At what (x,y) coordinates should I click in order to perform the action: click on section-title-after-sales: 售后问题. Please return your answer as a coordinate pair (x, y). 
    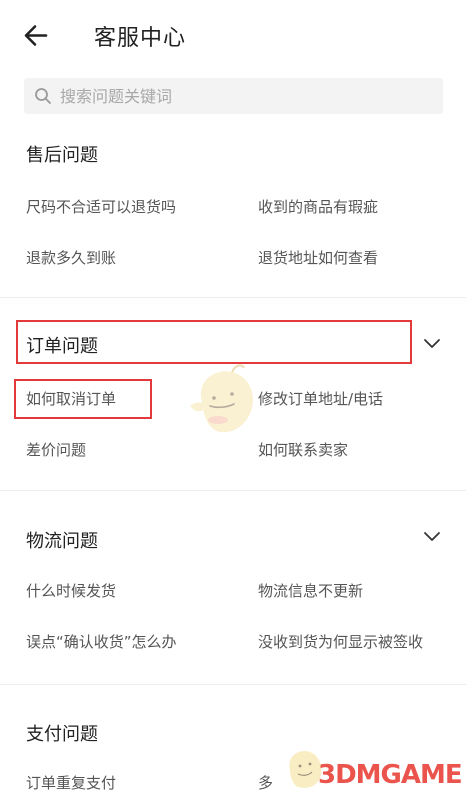
    Looking at the image, I should click on (62, 155).